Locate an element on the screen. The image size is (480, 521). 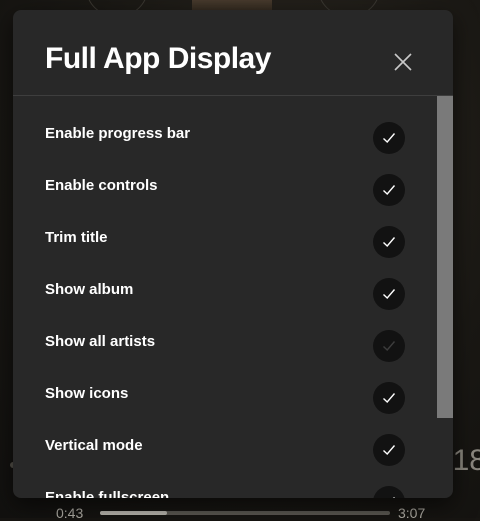
close-icon is located at coordinates (403, 62).